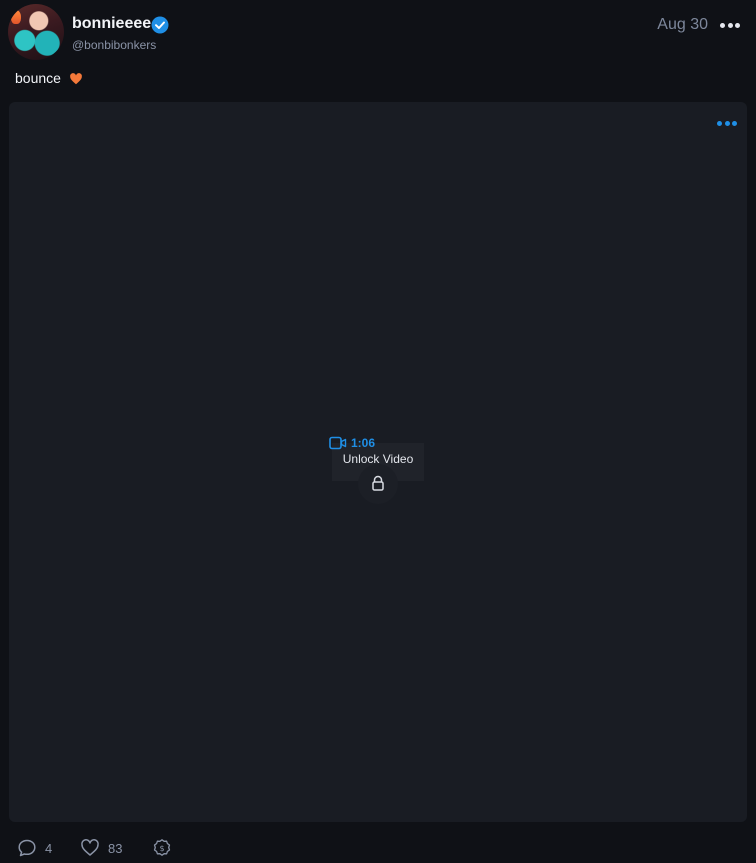  What do you see at coordinates (115, 848) in the screenshot?
I see `like-count: 83` at bounding box center [115, 848].